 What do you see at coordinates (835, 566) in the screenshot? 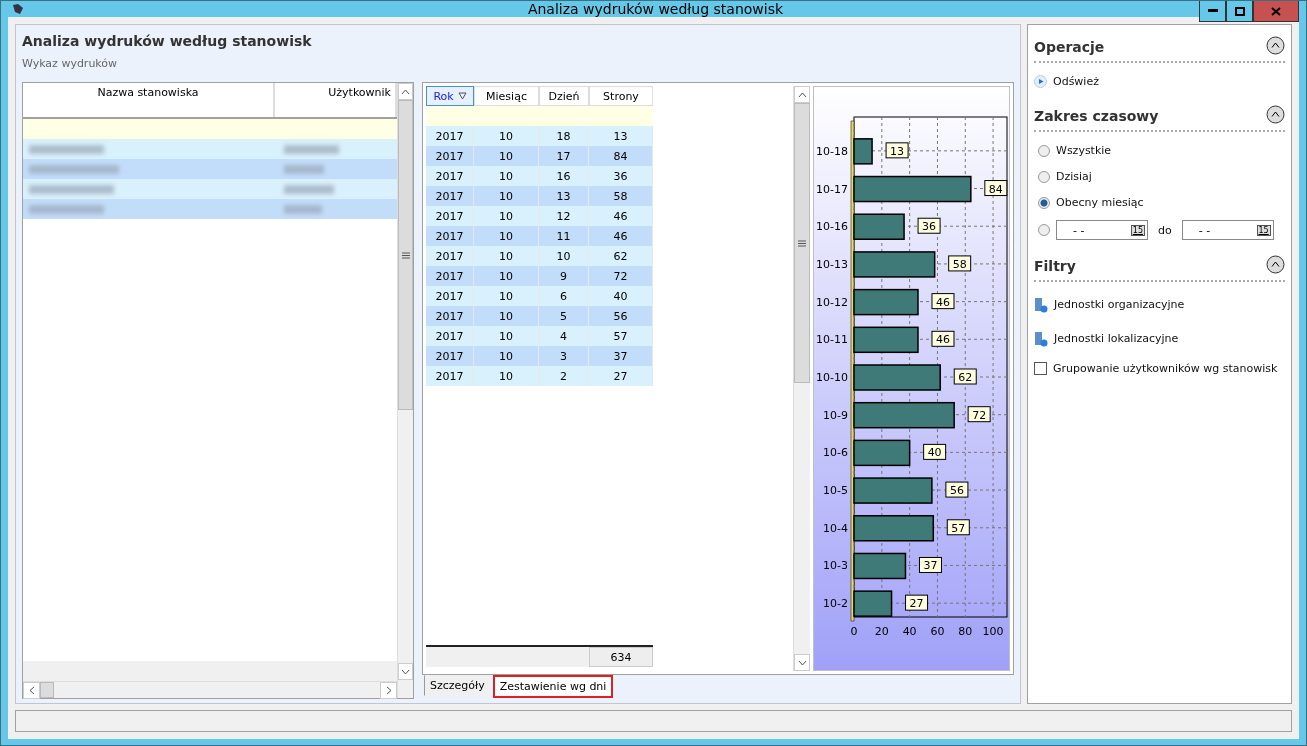
I see `category-label: 10-3` at bounding box center [835, 566].